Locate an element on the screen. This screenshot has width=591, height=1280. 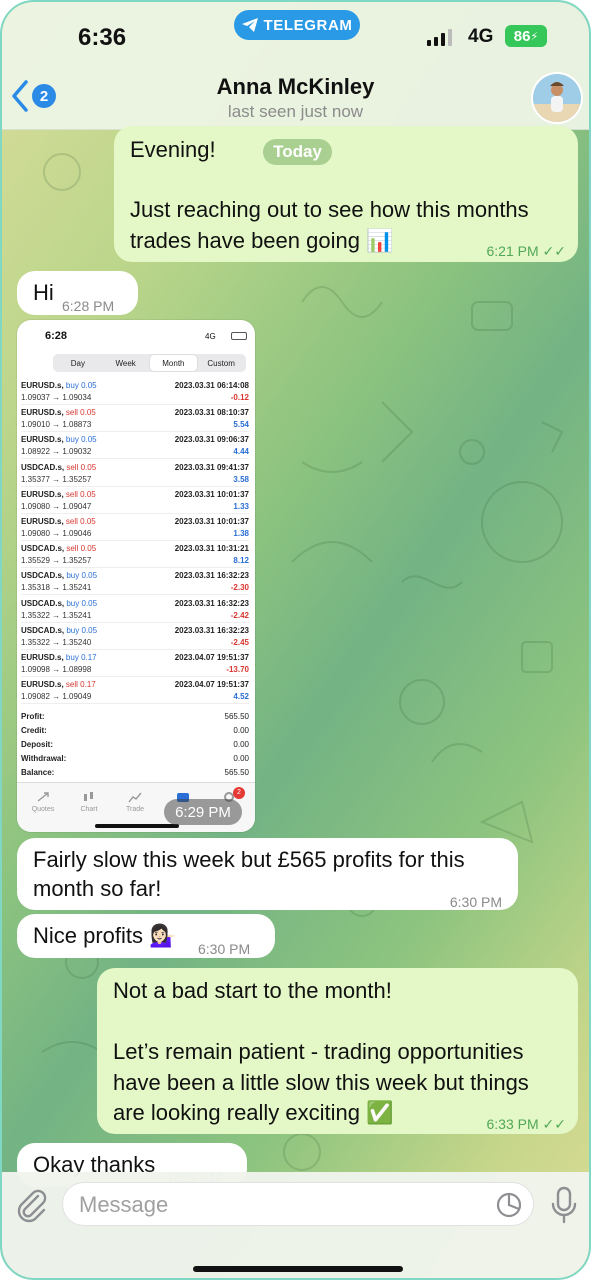
status-bar: 6:36 TELEGRAM 4G 86 ⚡ is located at coordinates (295, 34).